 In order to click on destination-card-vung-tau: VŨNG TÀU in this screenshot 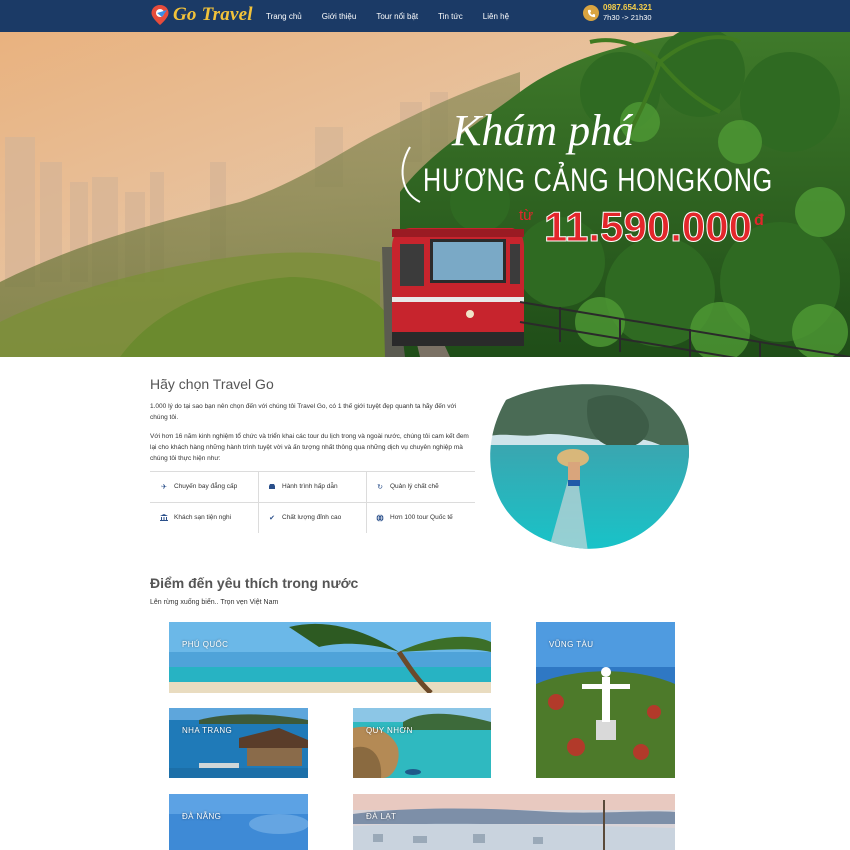, I will do `click(605, 700)`.